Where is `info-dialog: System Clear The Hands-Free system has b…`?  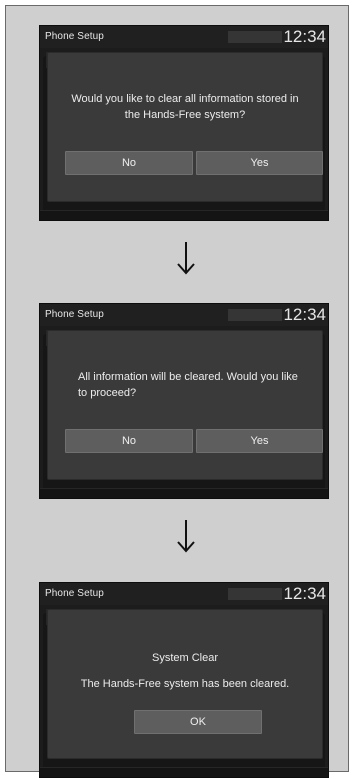 info-dialog: System Clear The Hands-Free system has b… is located at coordinates (185, 684).